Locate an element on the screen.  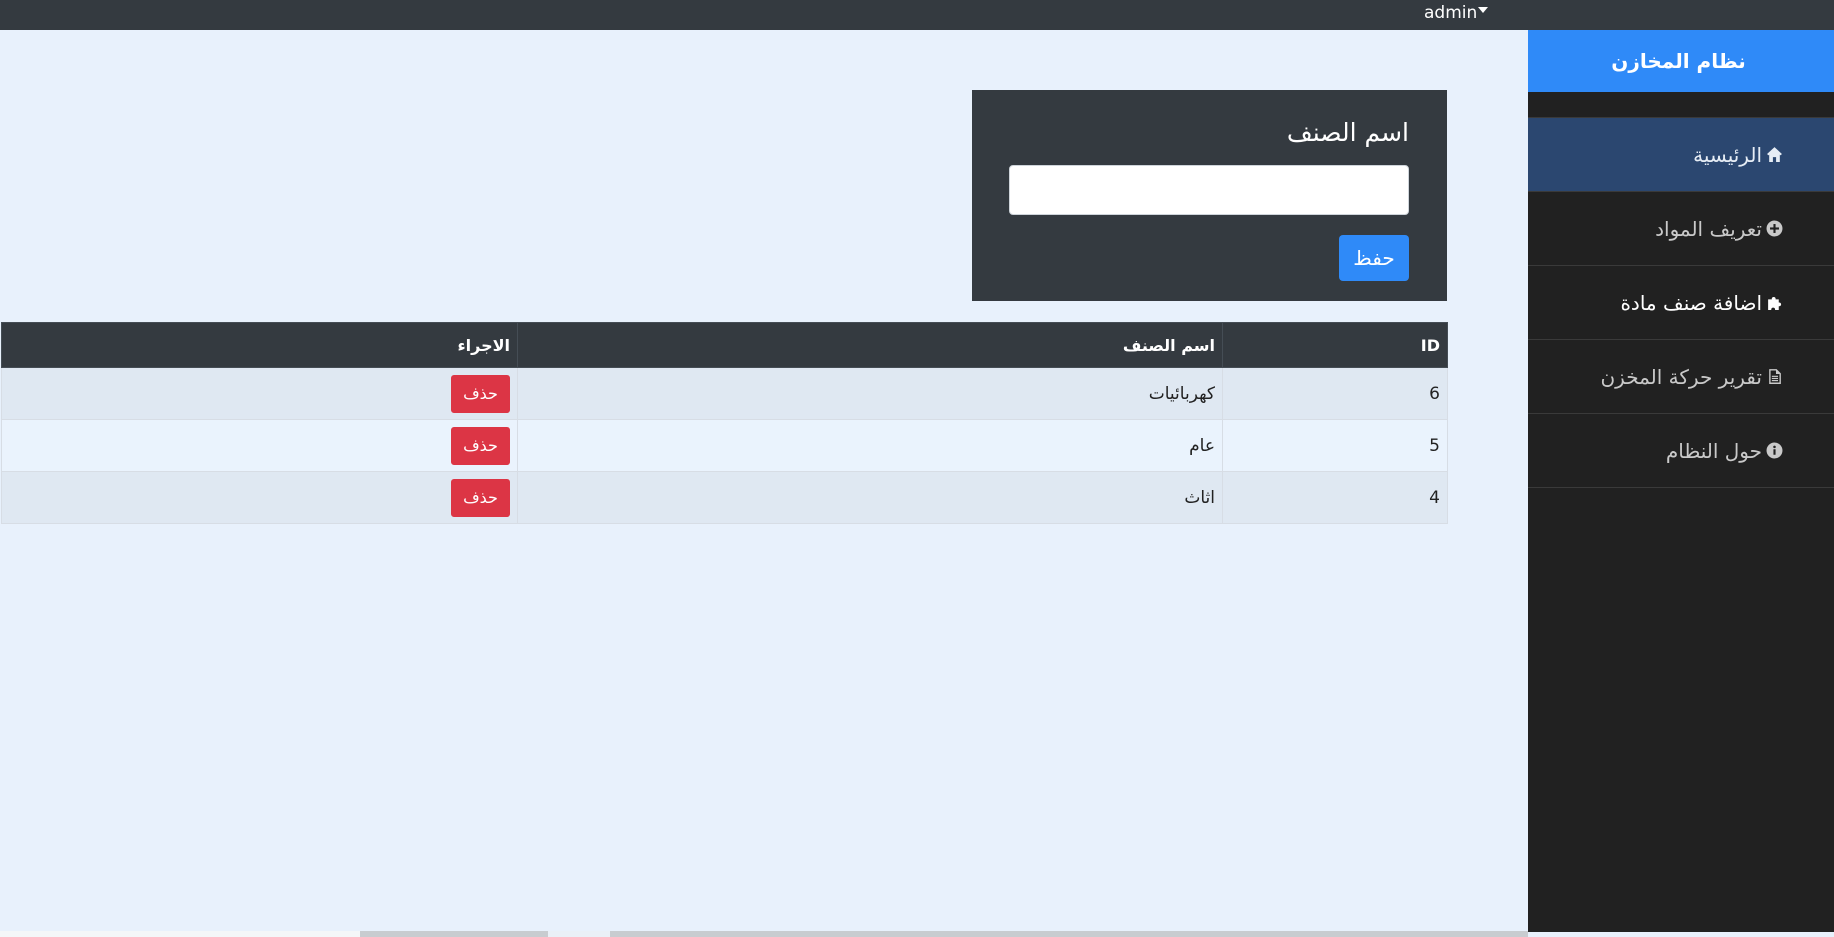
scrollbar-track is located at coordinates (180, 934).